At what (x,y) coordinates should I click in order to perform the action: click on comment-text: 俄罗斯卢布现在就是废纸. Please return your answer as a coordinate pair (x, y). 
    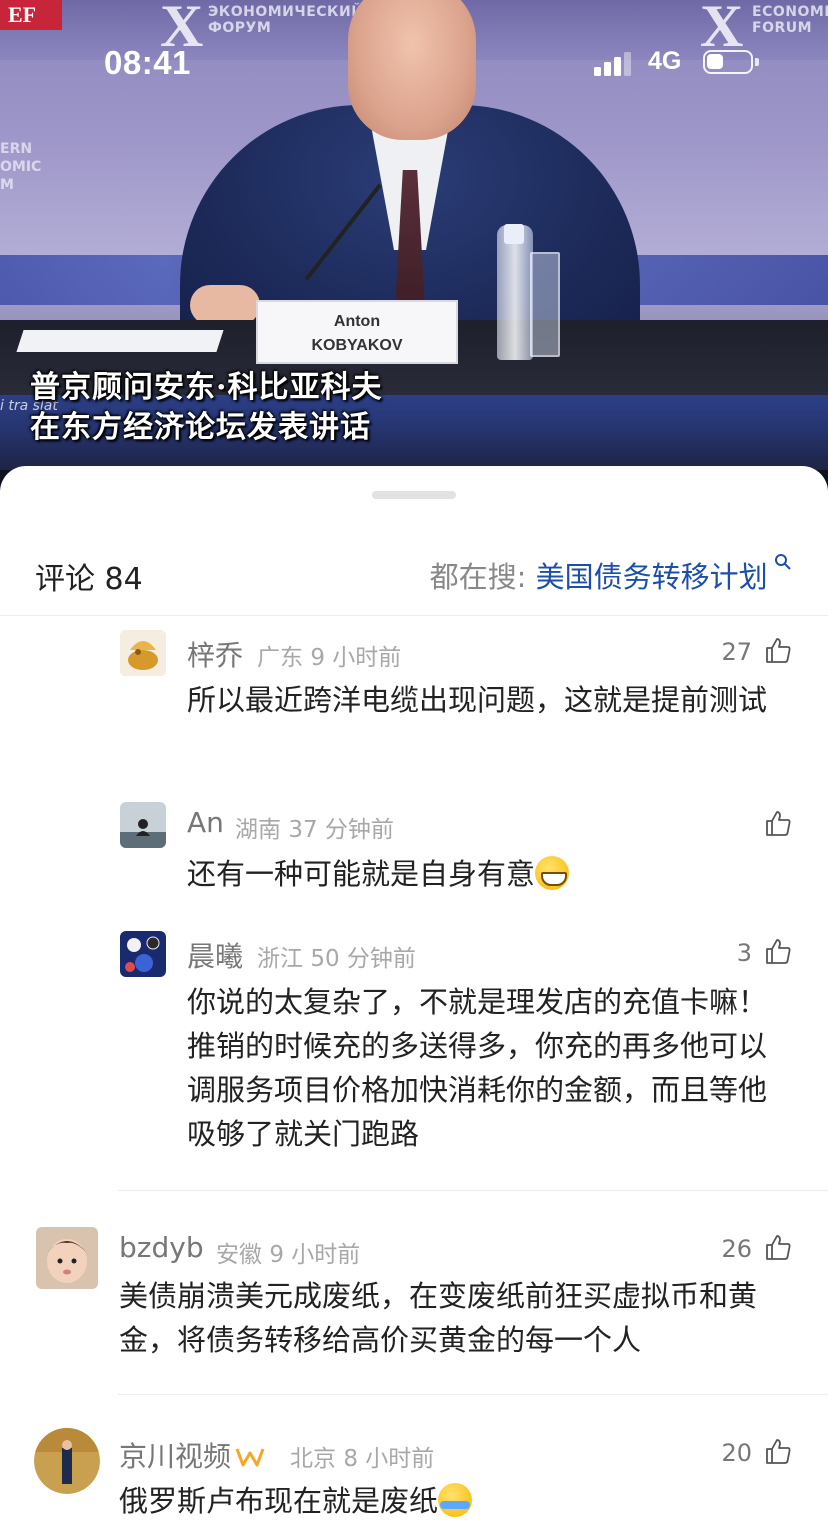
    Looking at the image, I should click on (279, 1501).